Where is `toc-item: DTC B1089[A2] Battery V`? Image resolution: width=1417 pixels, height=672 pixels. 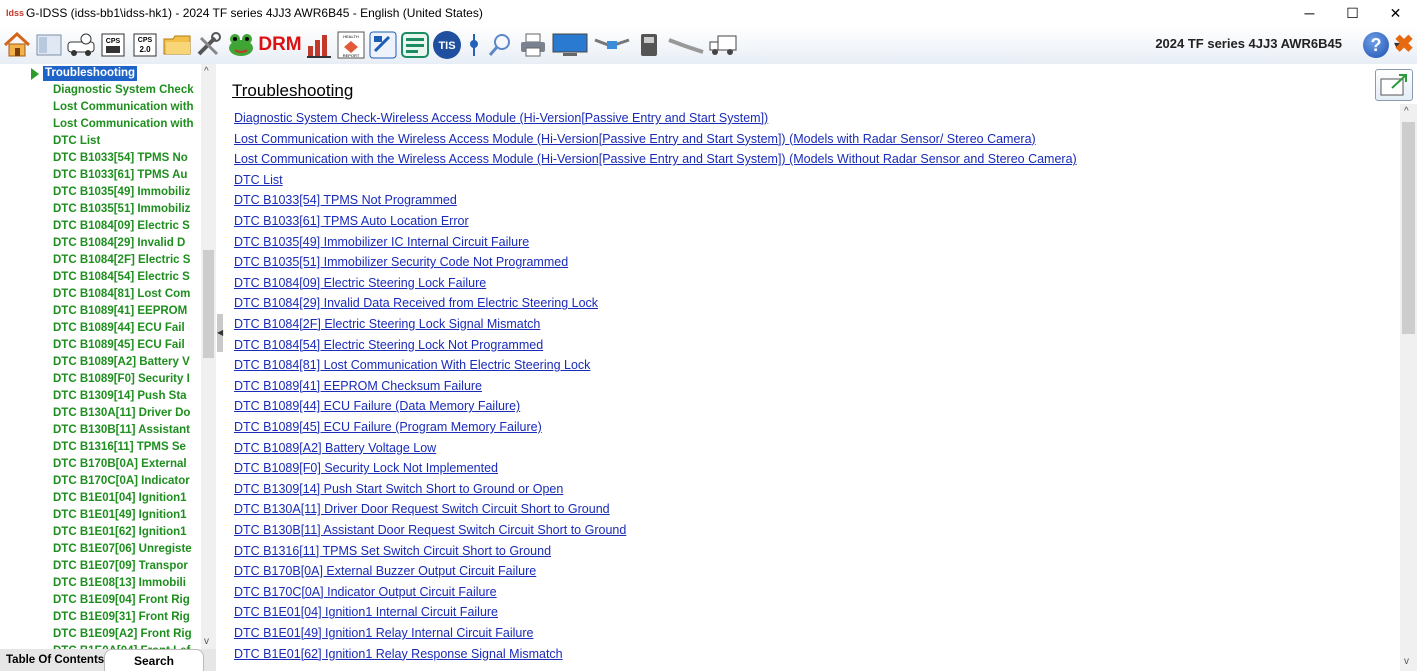 toc-item: DTC B1089[A2] Battery V is located at coordinates (127, 362).